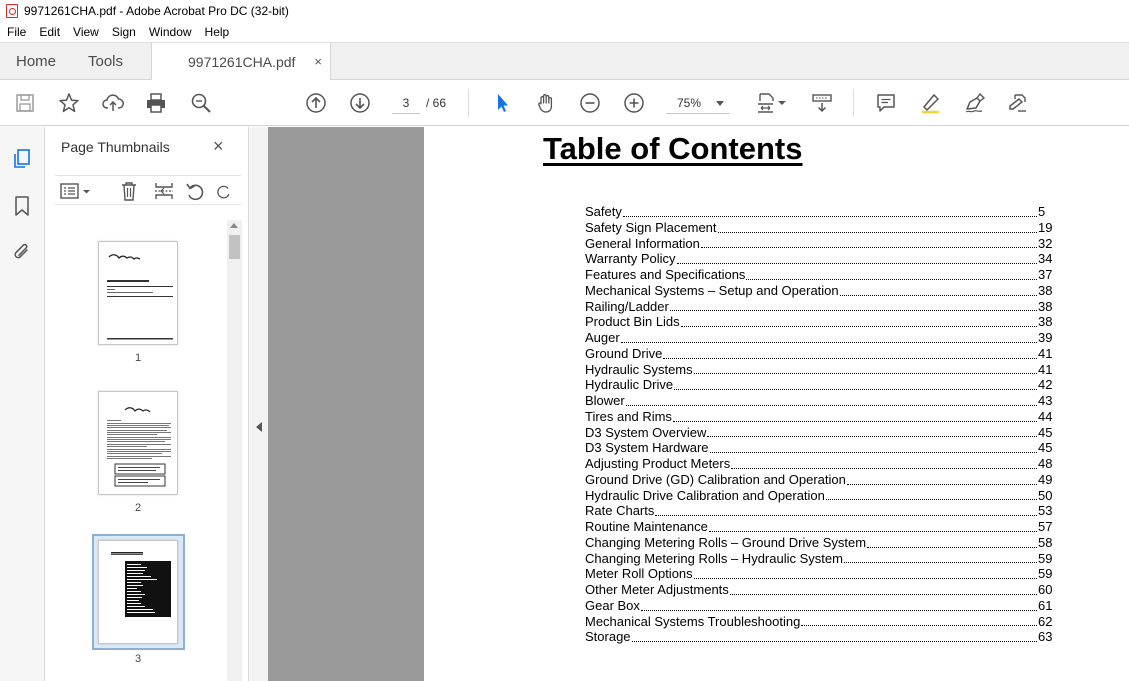  Describe the element at coordinates (1045, 227) in the screenshot. I see `toc-entry-page: 19` at that location.